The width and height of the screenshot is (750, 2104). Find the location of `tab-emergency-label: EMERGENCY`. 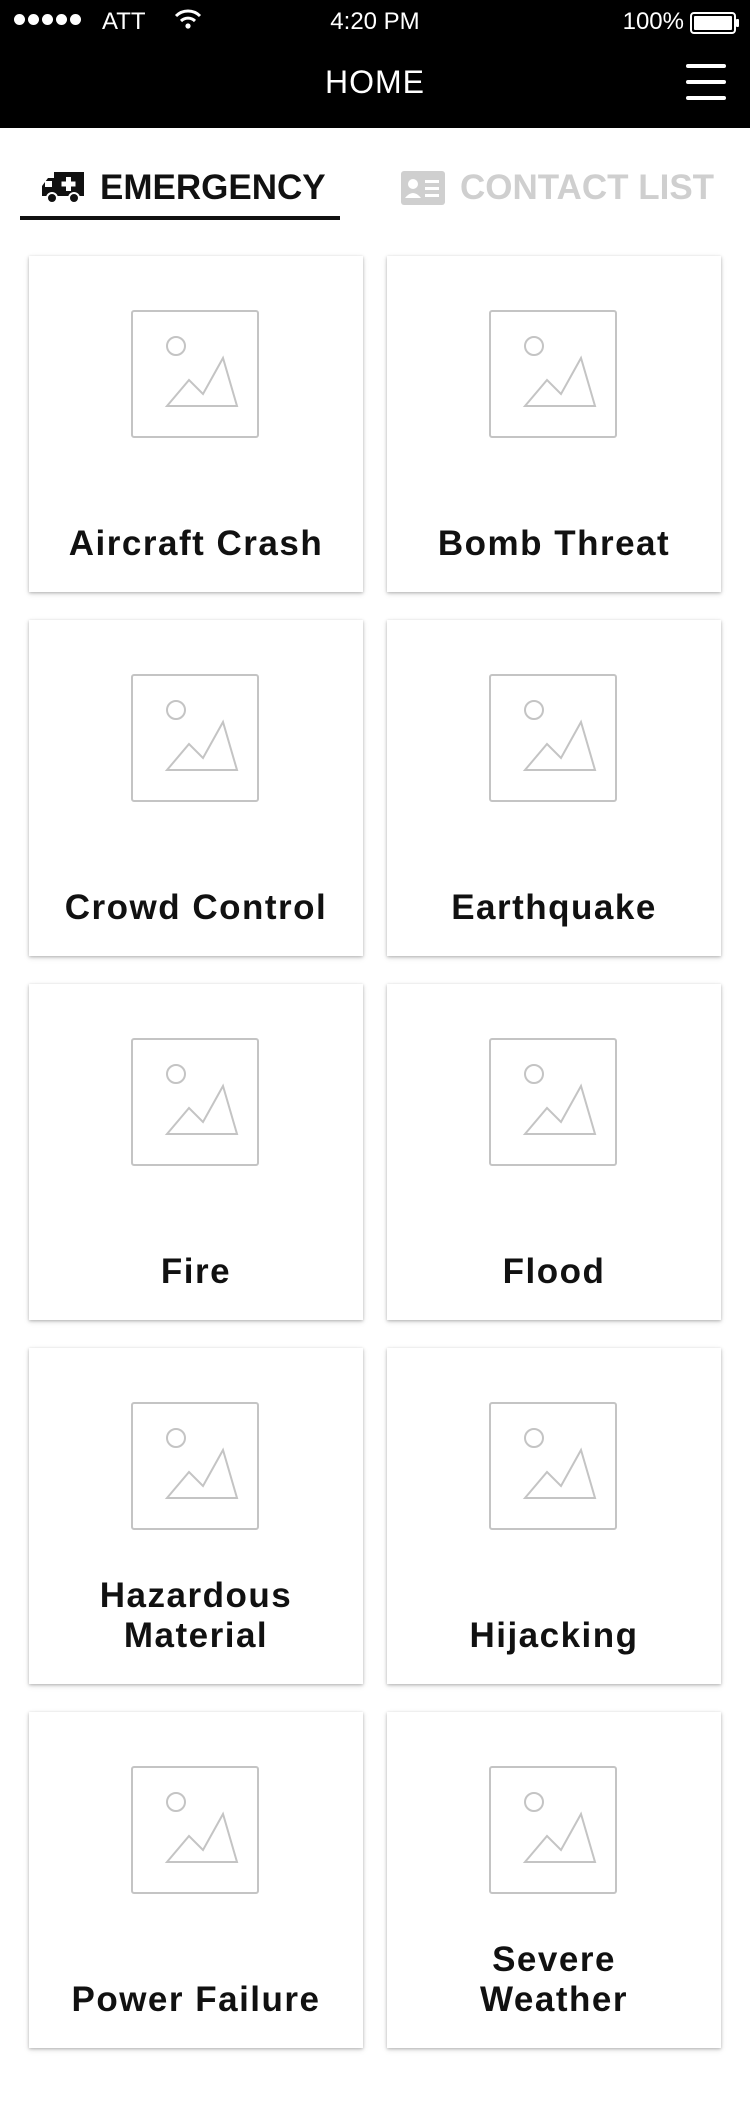

tab-emergency-label: EMERGENCY is located at coordinates (213, 187).